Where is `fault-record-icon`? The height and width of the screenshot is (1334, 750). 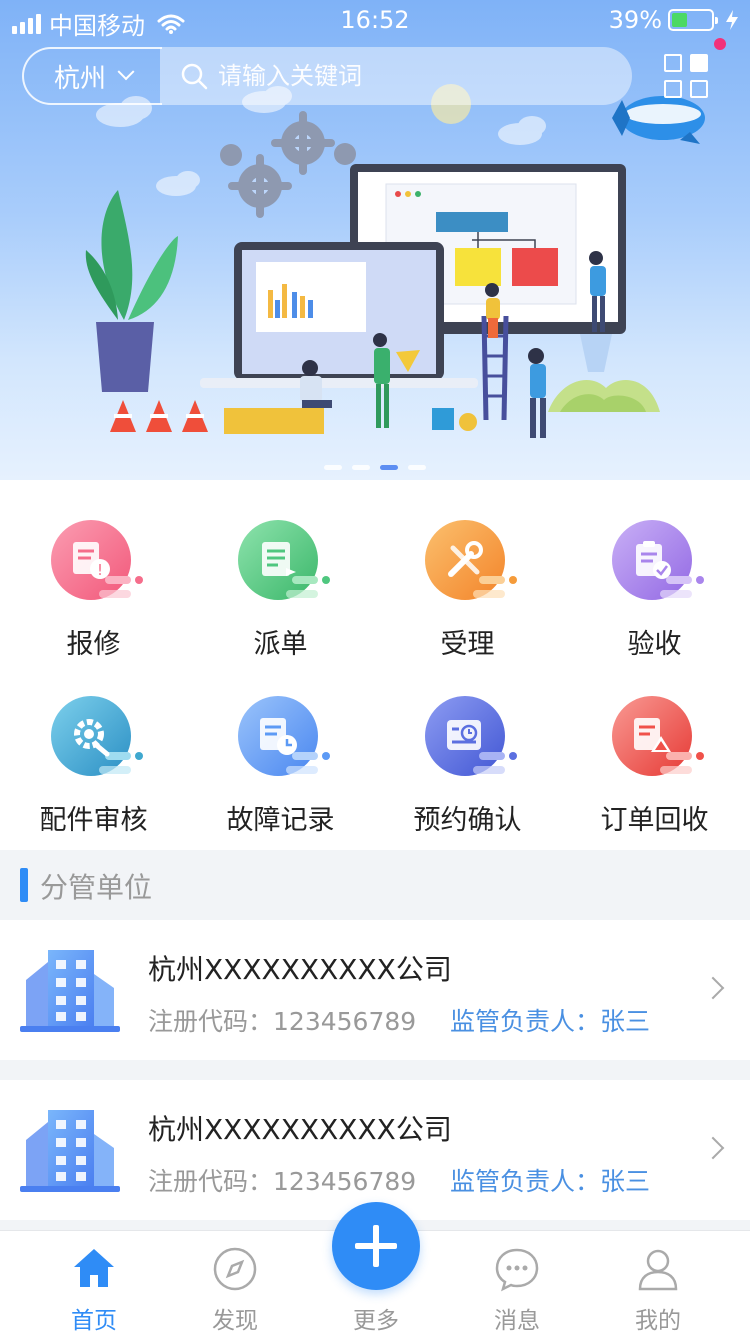 fault-record-icon is located at coordinates (281, 735).